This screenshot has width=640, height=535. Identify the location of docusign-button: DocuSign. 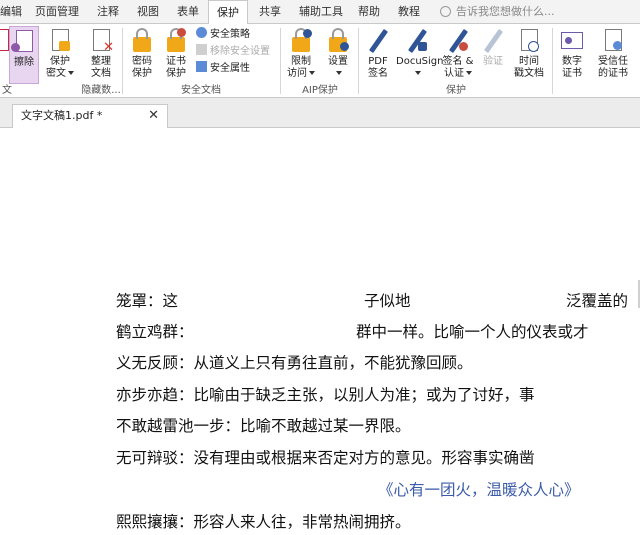
(419, 55).